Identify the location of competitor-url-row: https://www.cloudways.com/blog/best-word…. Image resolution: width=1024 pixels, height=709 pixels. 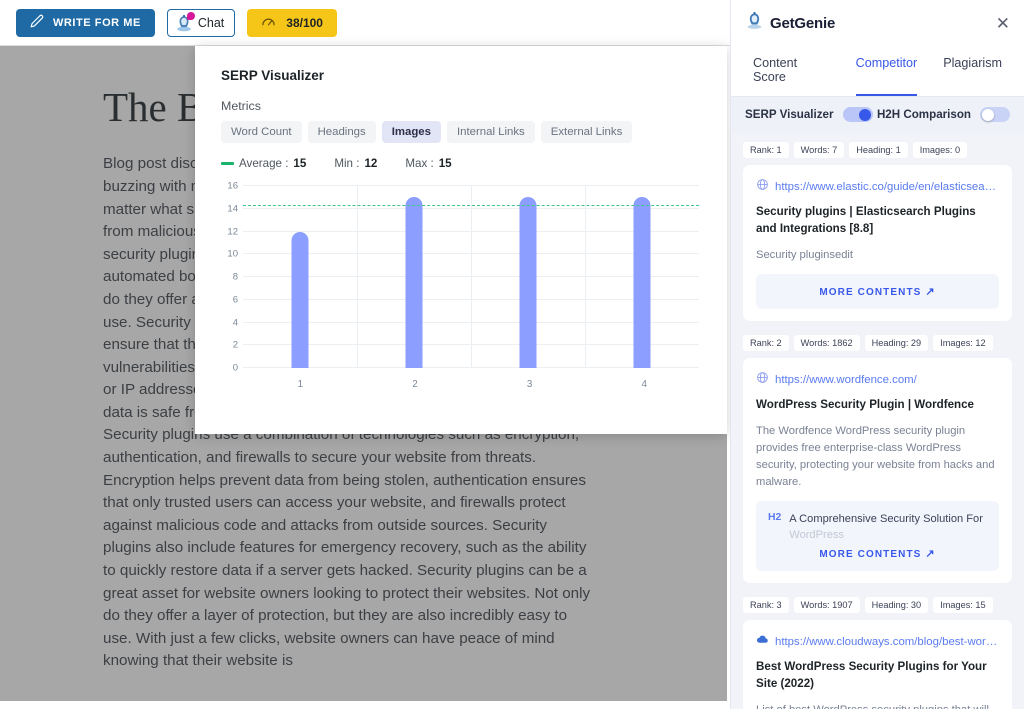
(877, 642).